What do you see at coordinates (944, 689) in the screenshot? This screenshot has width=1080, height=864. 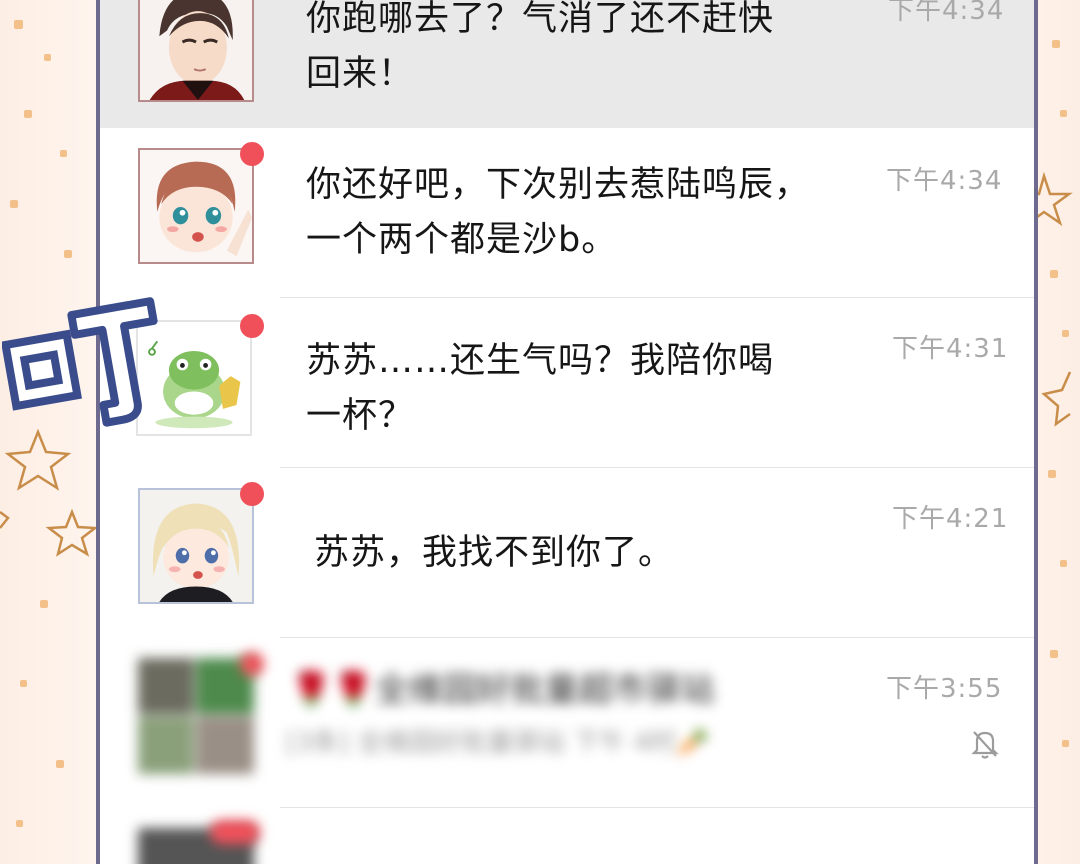 I see `timestamp: 下午3:55` at bounding box center [944, 689].